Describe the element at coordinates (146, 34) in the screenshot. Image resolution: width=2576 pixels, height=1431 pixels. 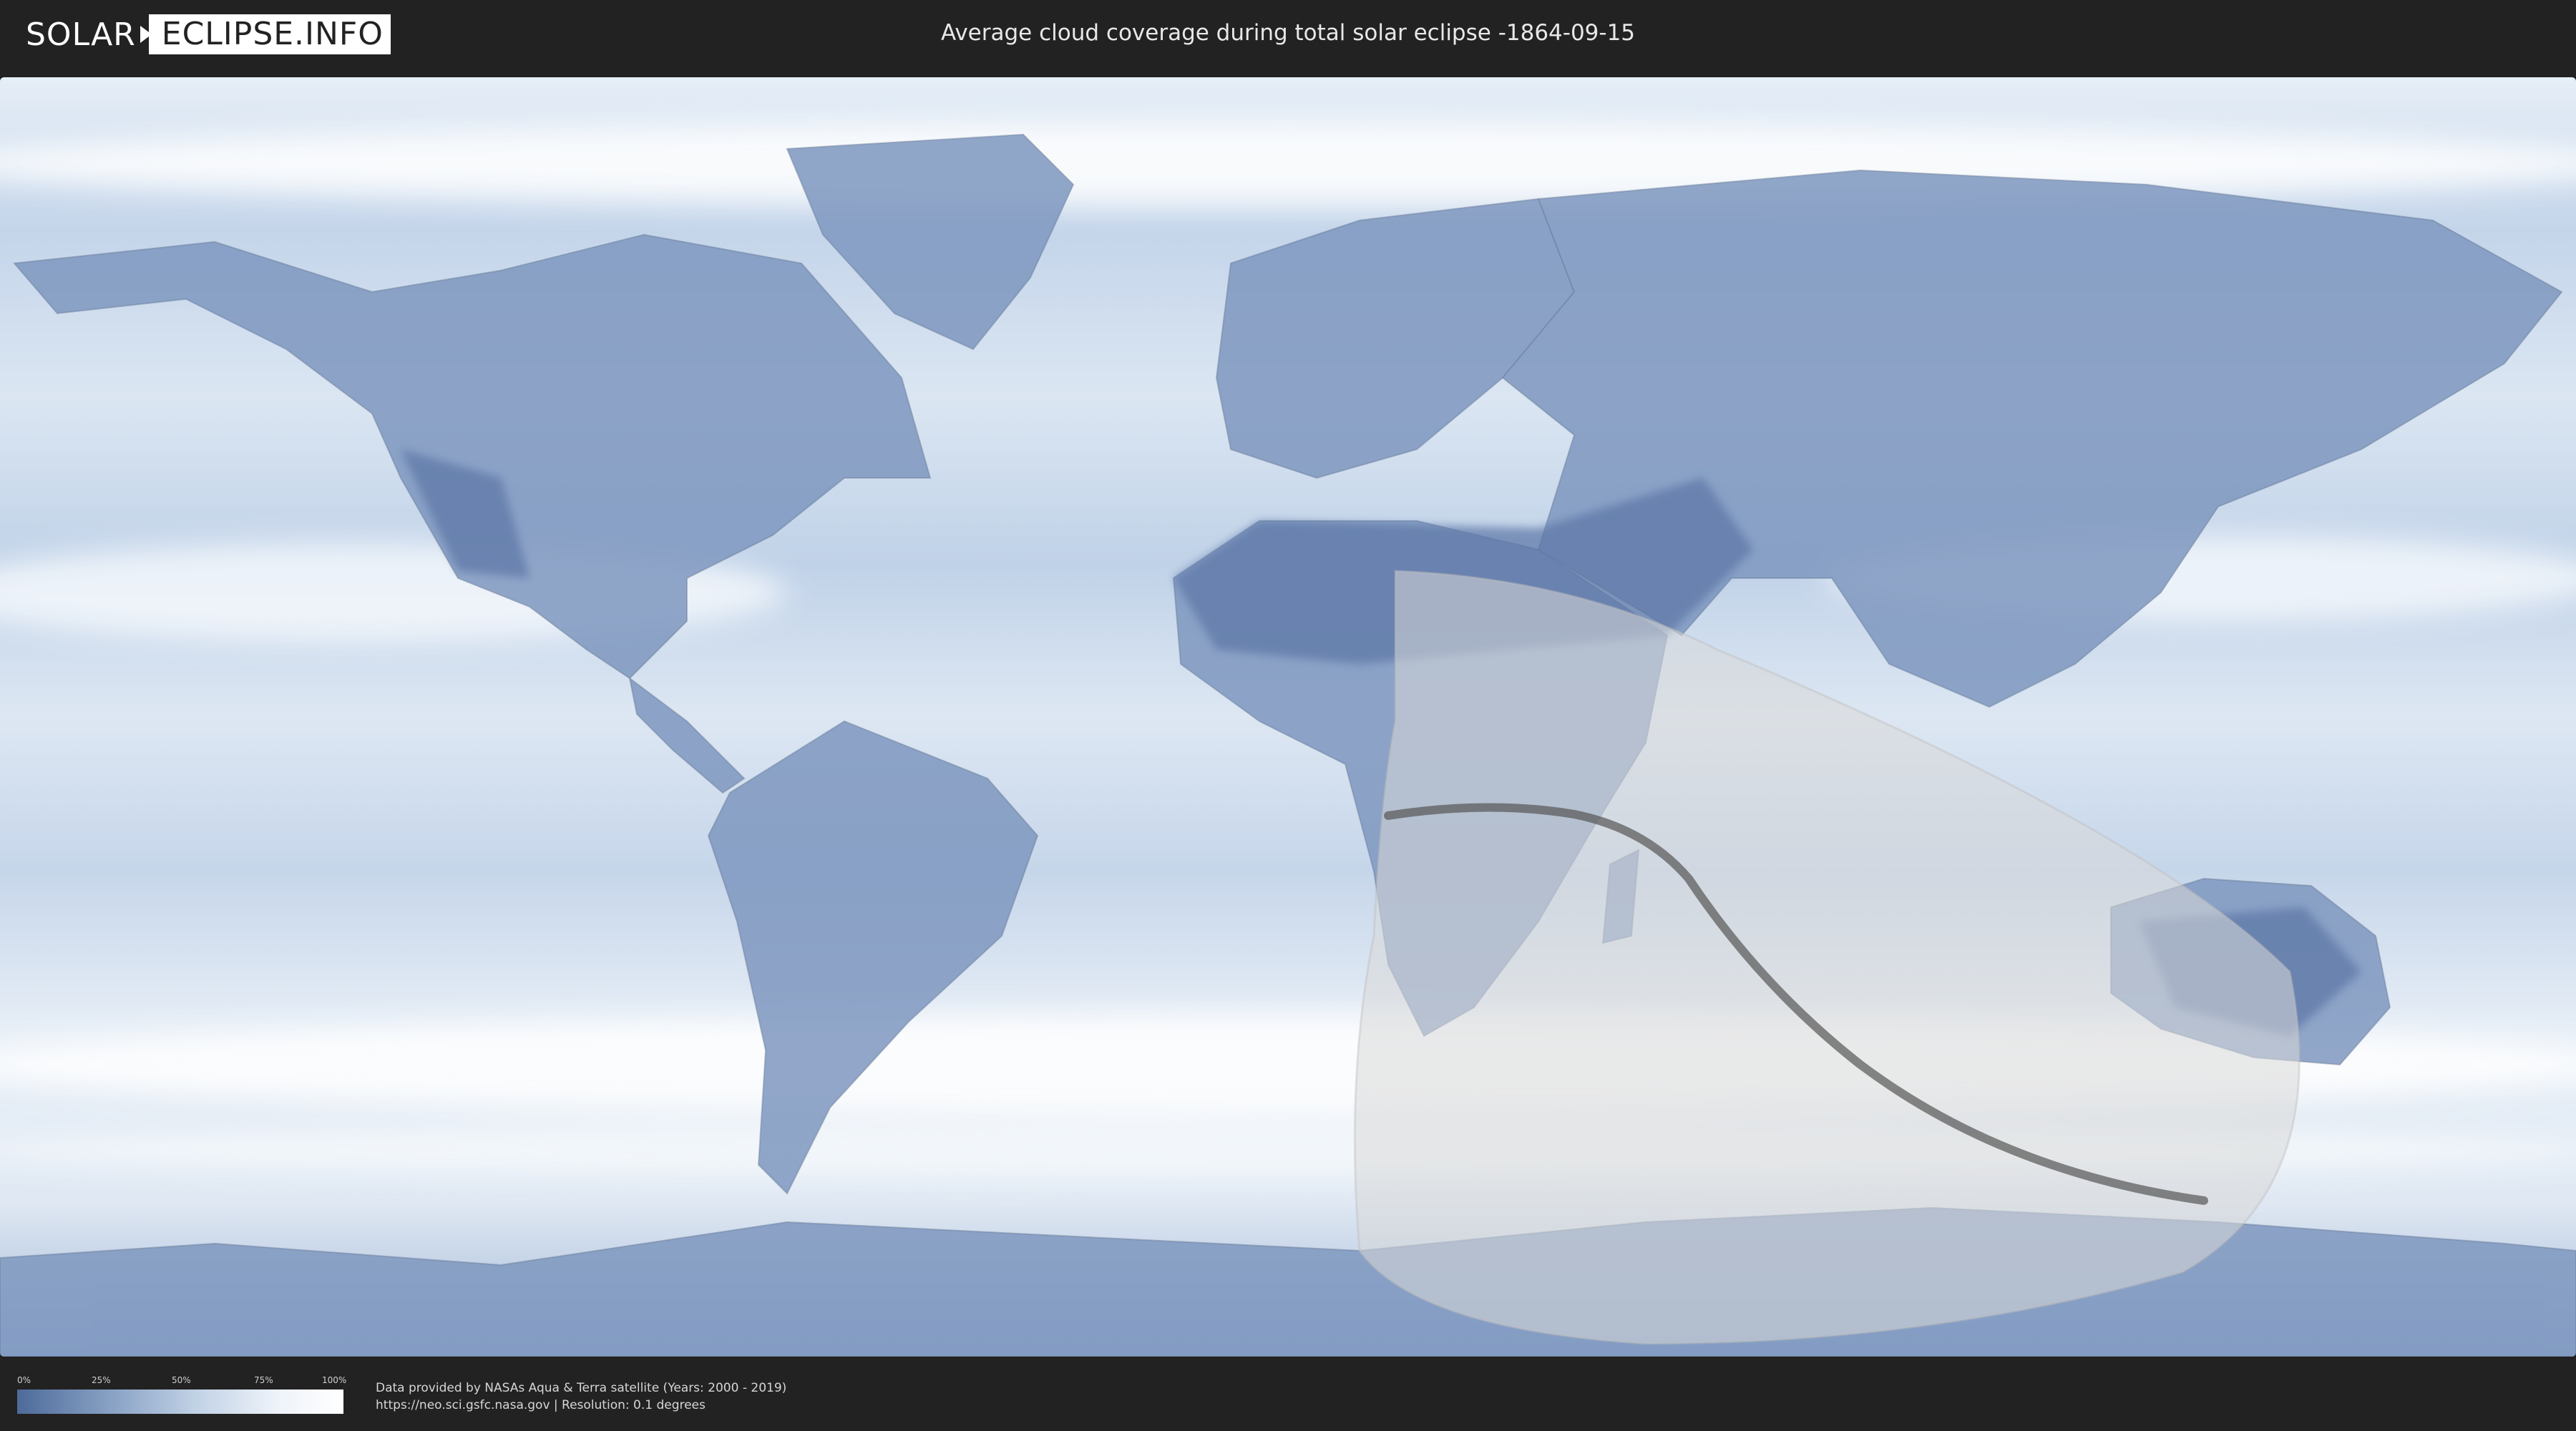
I see `logo-arrow-icon` at that location.